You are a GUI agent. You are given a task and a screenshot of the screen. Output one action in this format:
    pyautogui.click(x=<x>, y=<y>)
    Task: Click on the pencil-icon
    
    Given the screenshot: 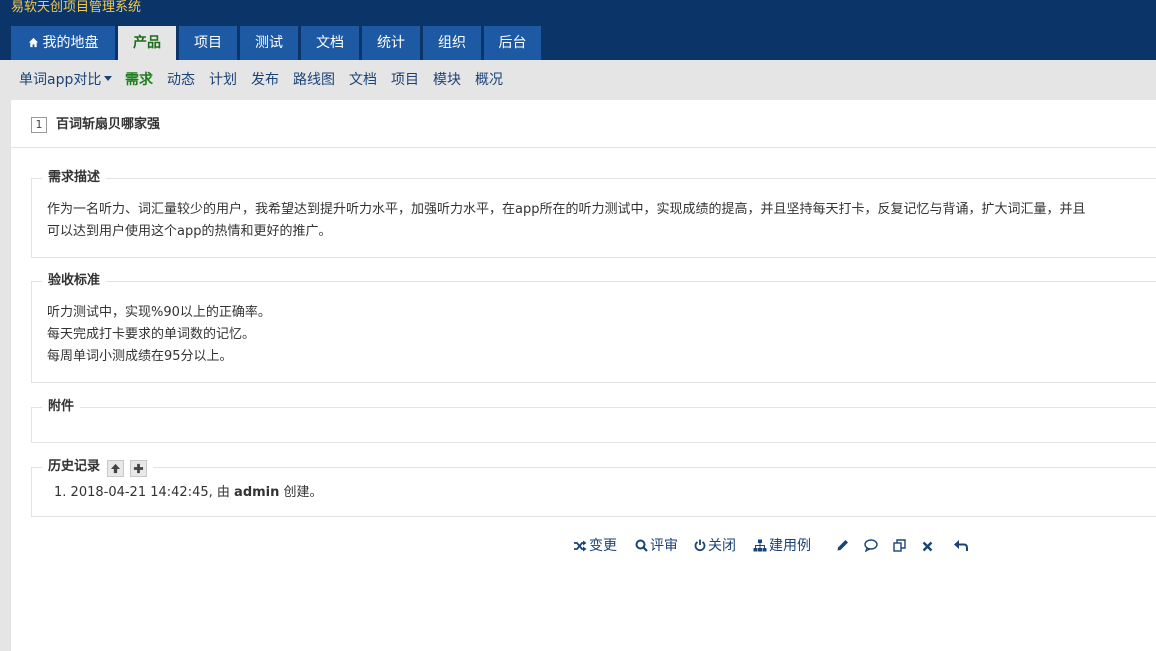 What is the action you would take?
    pyautogui.click(x=842, y=545)
    